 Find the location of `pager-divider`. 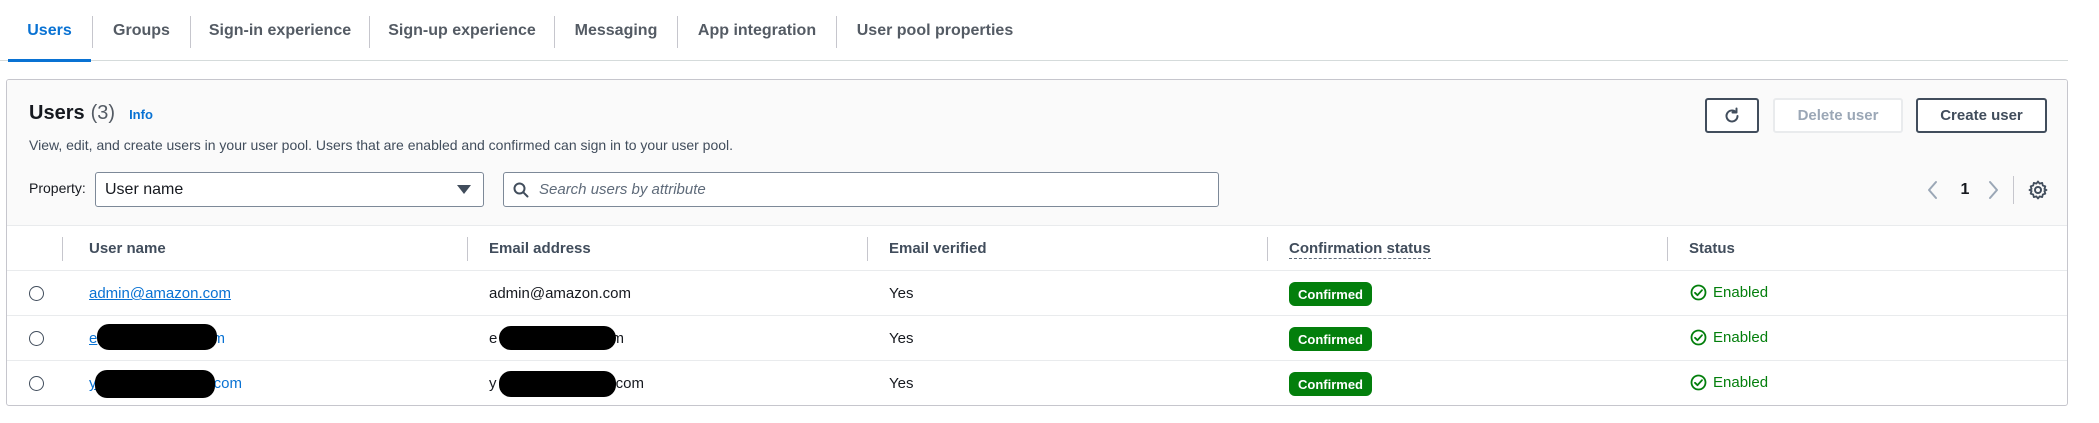

pager-divider is located at coordinates (2013, 190).